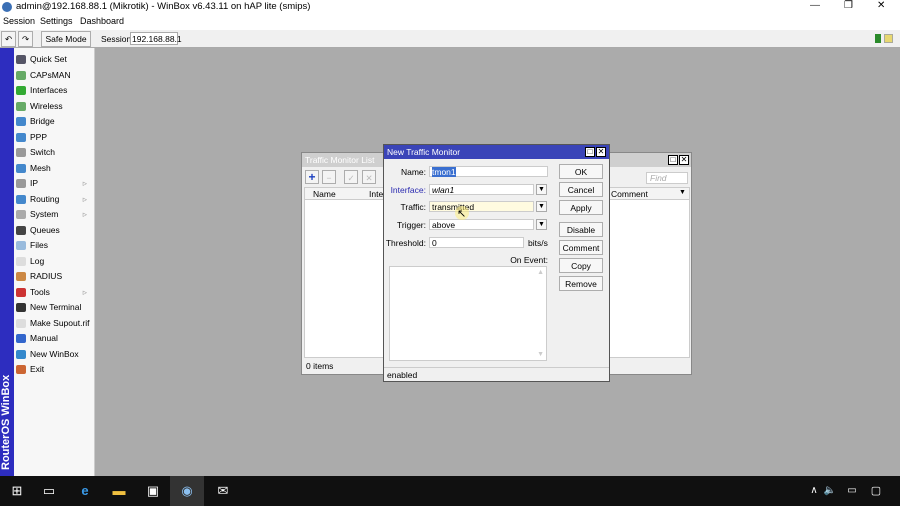  I want to click on sidebar-item-ppp: PPP, so click(54, 137).